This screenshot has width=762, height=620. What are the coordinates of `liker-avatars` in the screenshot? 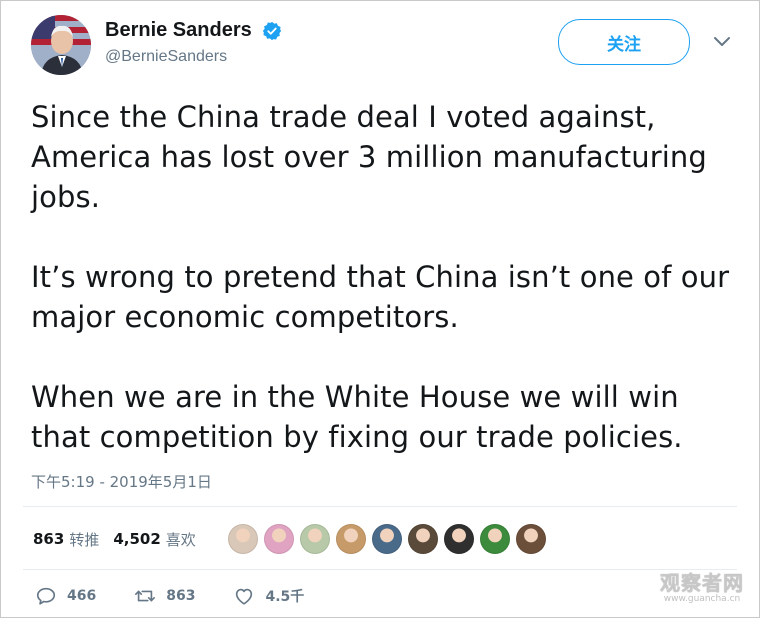 It's located at (390, 539).